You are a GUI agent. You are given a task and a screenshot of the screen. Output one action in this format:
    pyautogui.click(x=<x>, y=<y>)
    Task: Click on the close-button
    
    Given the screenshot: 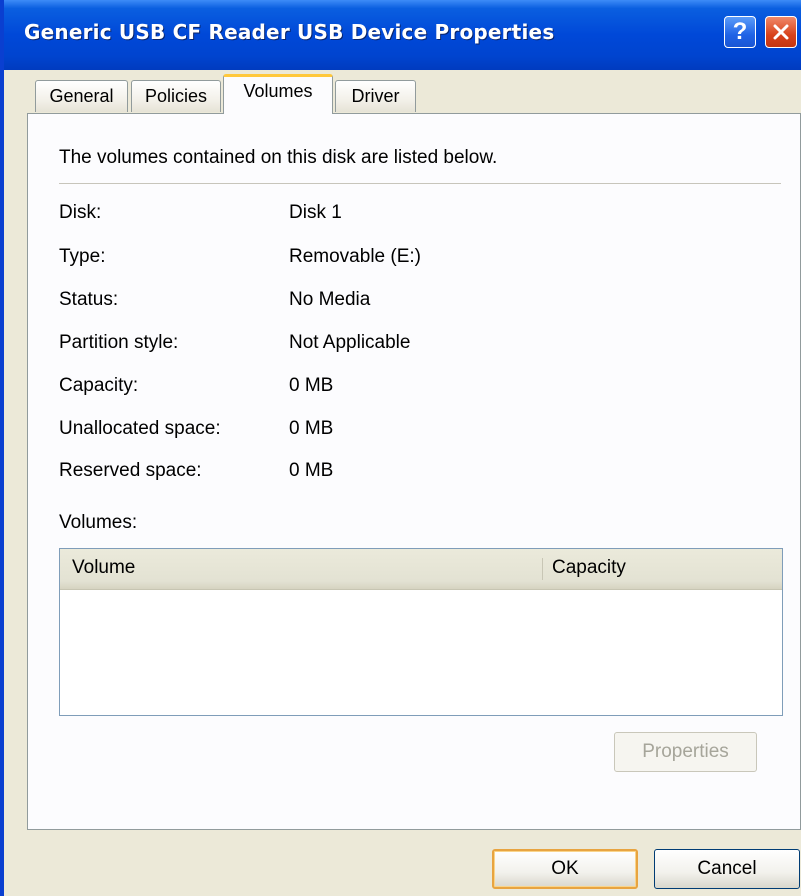 What is the action you would take?
    pyautogui.click(x=781, y=32)
    